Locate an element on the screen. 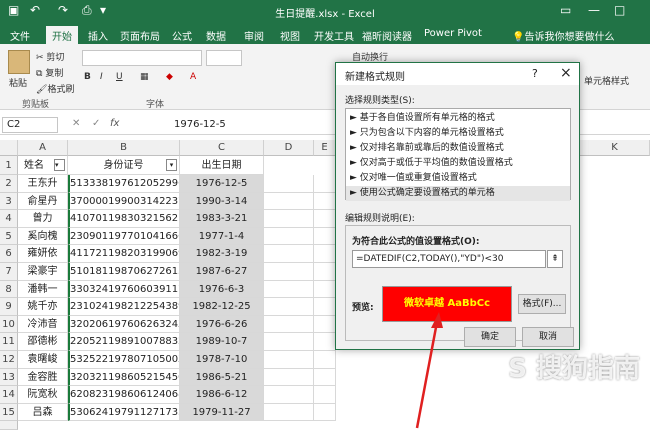 Image resolution: width=650 pixels, height=430 pixels. formula-field: =DATEDIF(C2,TODAY(),"YD")<30 is located at coordinates (449, 259).